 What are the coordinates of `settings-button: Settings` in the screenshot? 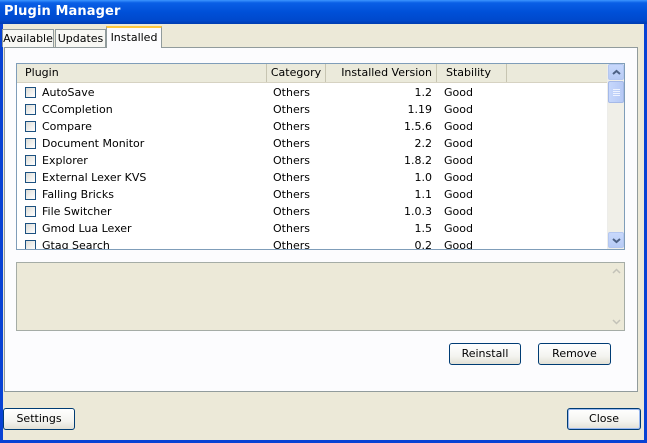 It's located at (39, 419).